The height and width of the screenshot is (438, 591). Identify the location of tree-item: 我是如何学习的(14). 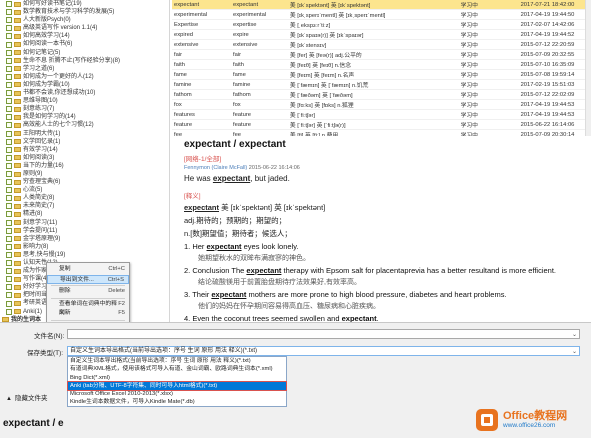
(84, 117).